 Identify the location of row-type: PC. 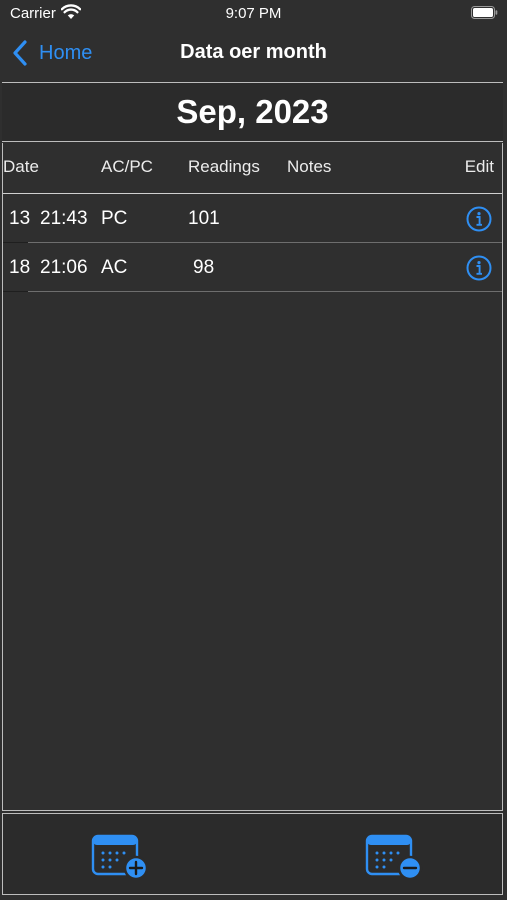
(114, 218).